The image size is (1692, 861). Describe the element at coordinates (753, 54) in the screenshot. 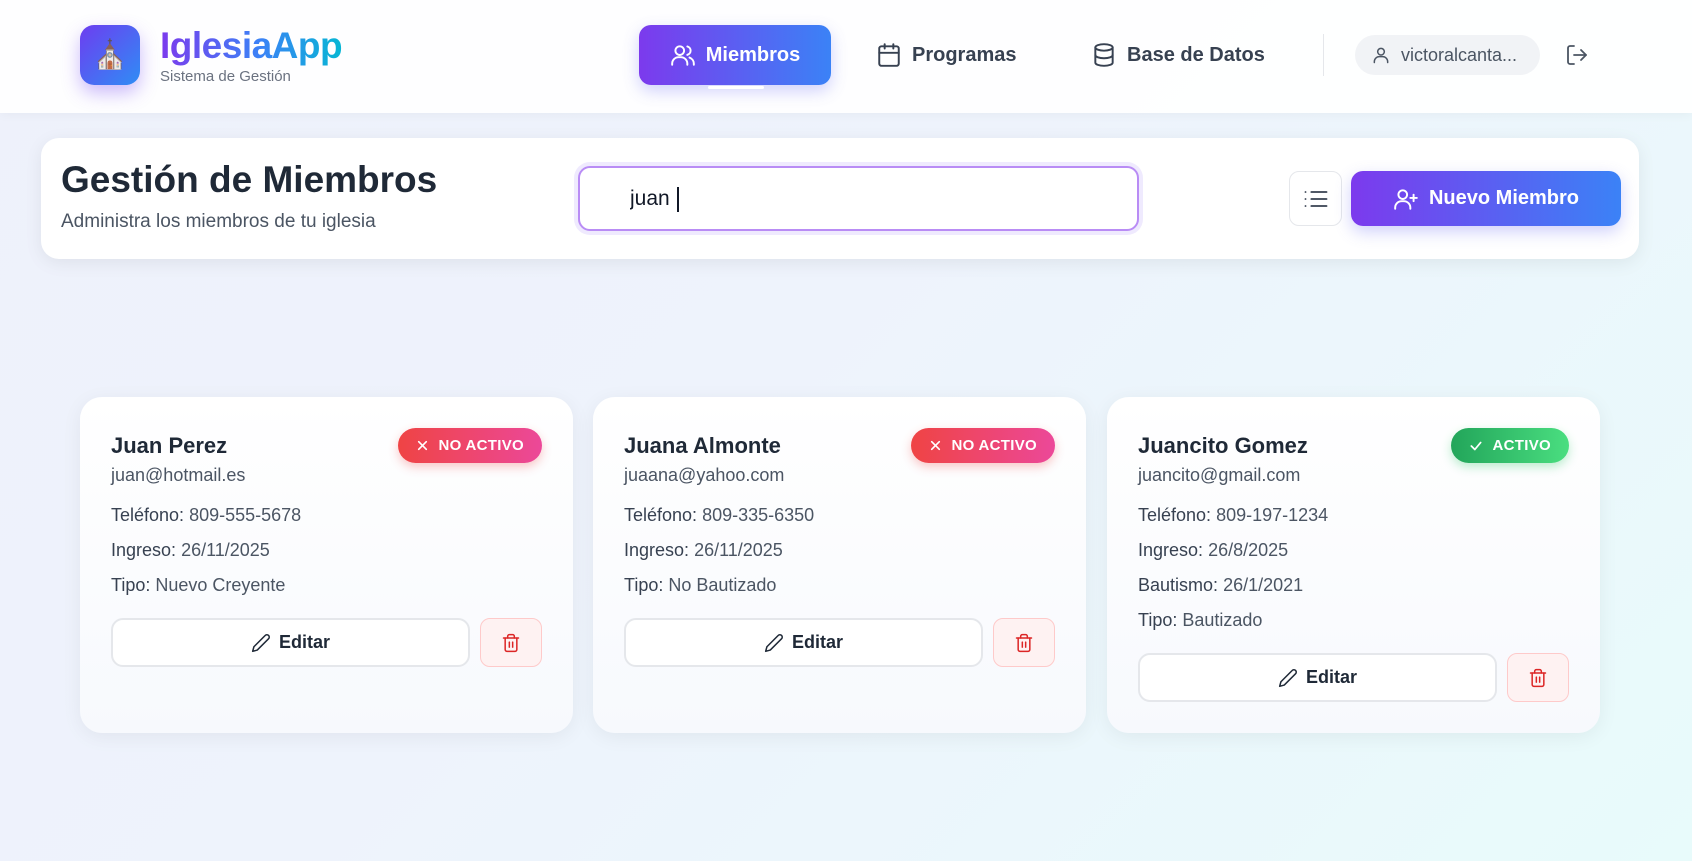

I see `nav-label: Miembros` at that location.